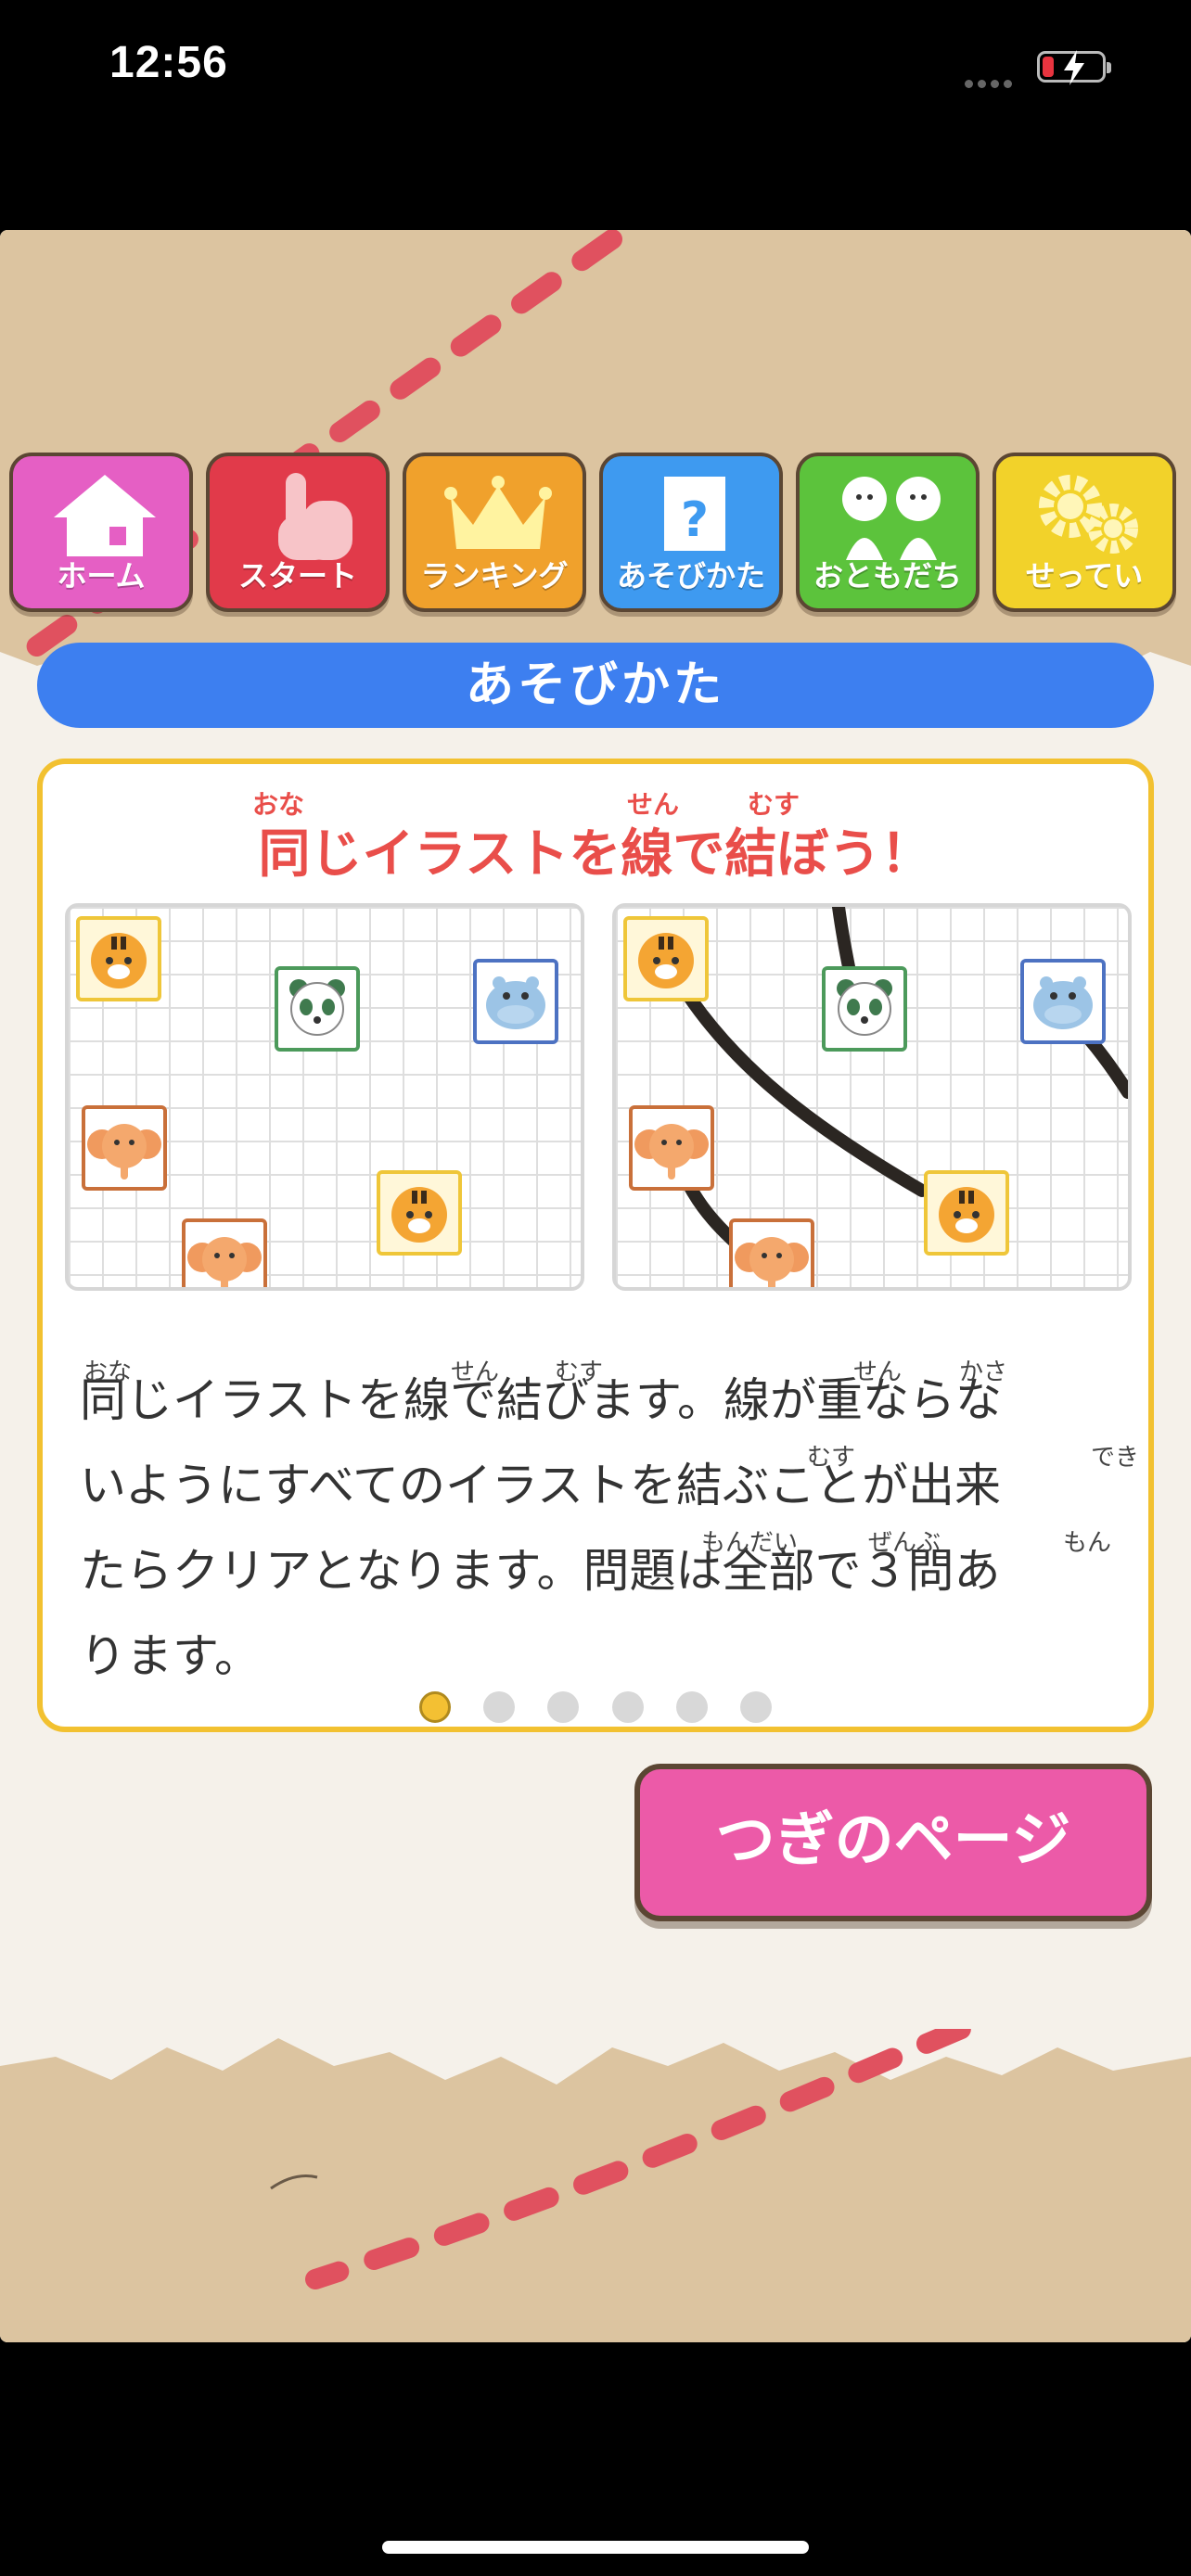 Image resolution: width=1191 pixels, height=2576 pixels. What do you see at coordinates (595, 2547) in the screenshot?
I see `home-indicator` at bounding box center [595, 2547].